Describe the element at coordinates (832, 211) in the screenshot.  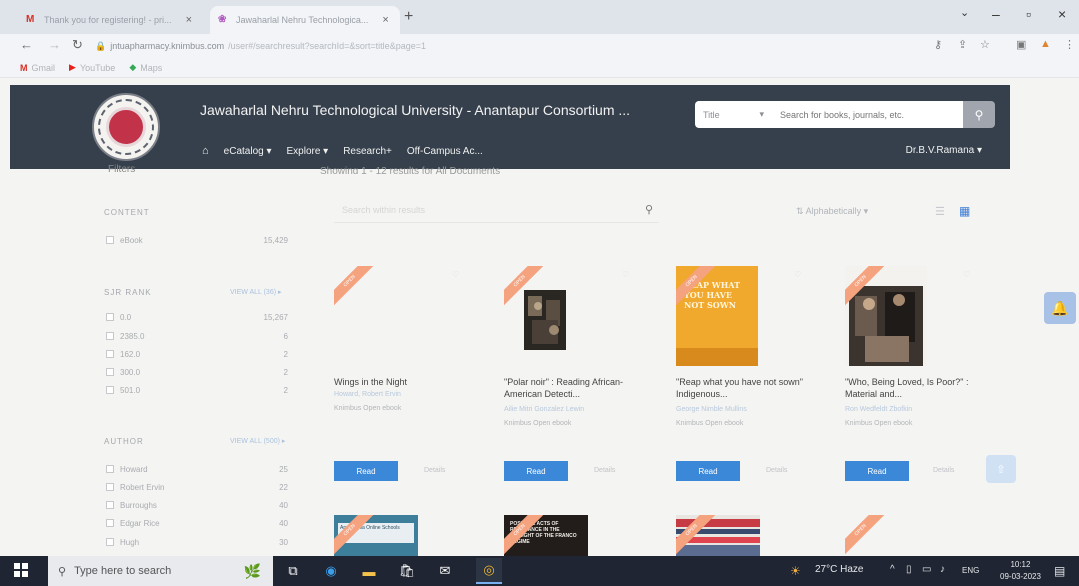
I see `sort-select: ⇅ Alphabetically ▾` at that location.